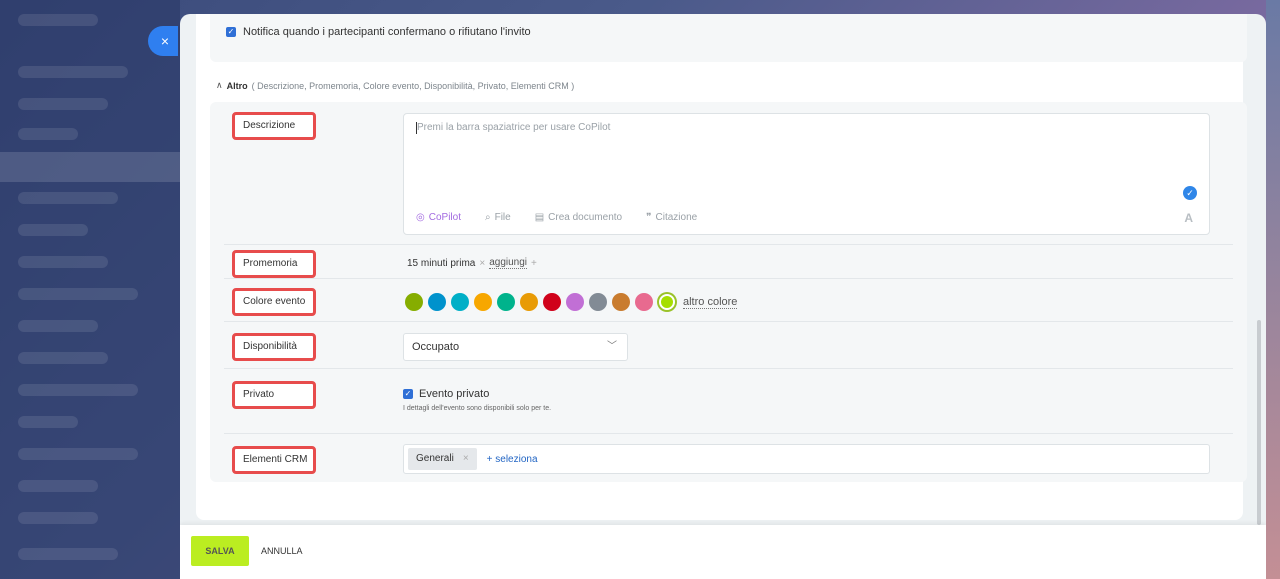  I want to click on file-label: File, so click(502, 217).